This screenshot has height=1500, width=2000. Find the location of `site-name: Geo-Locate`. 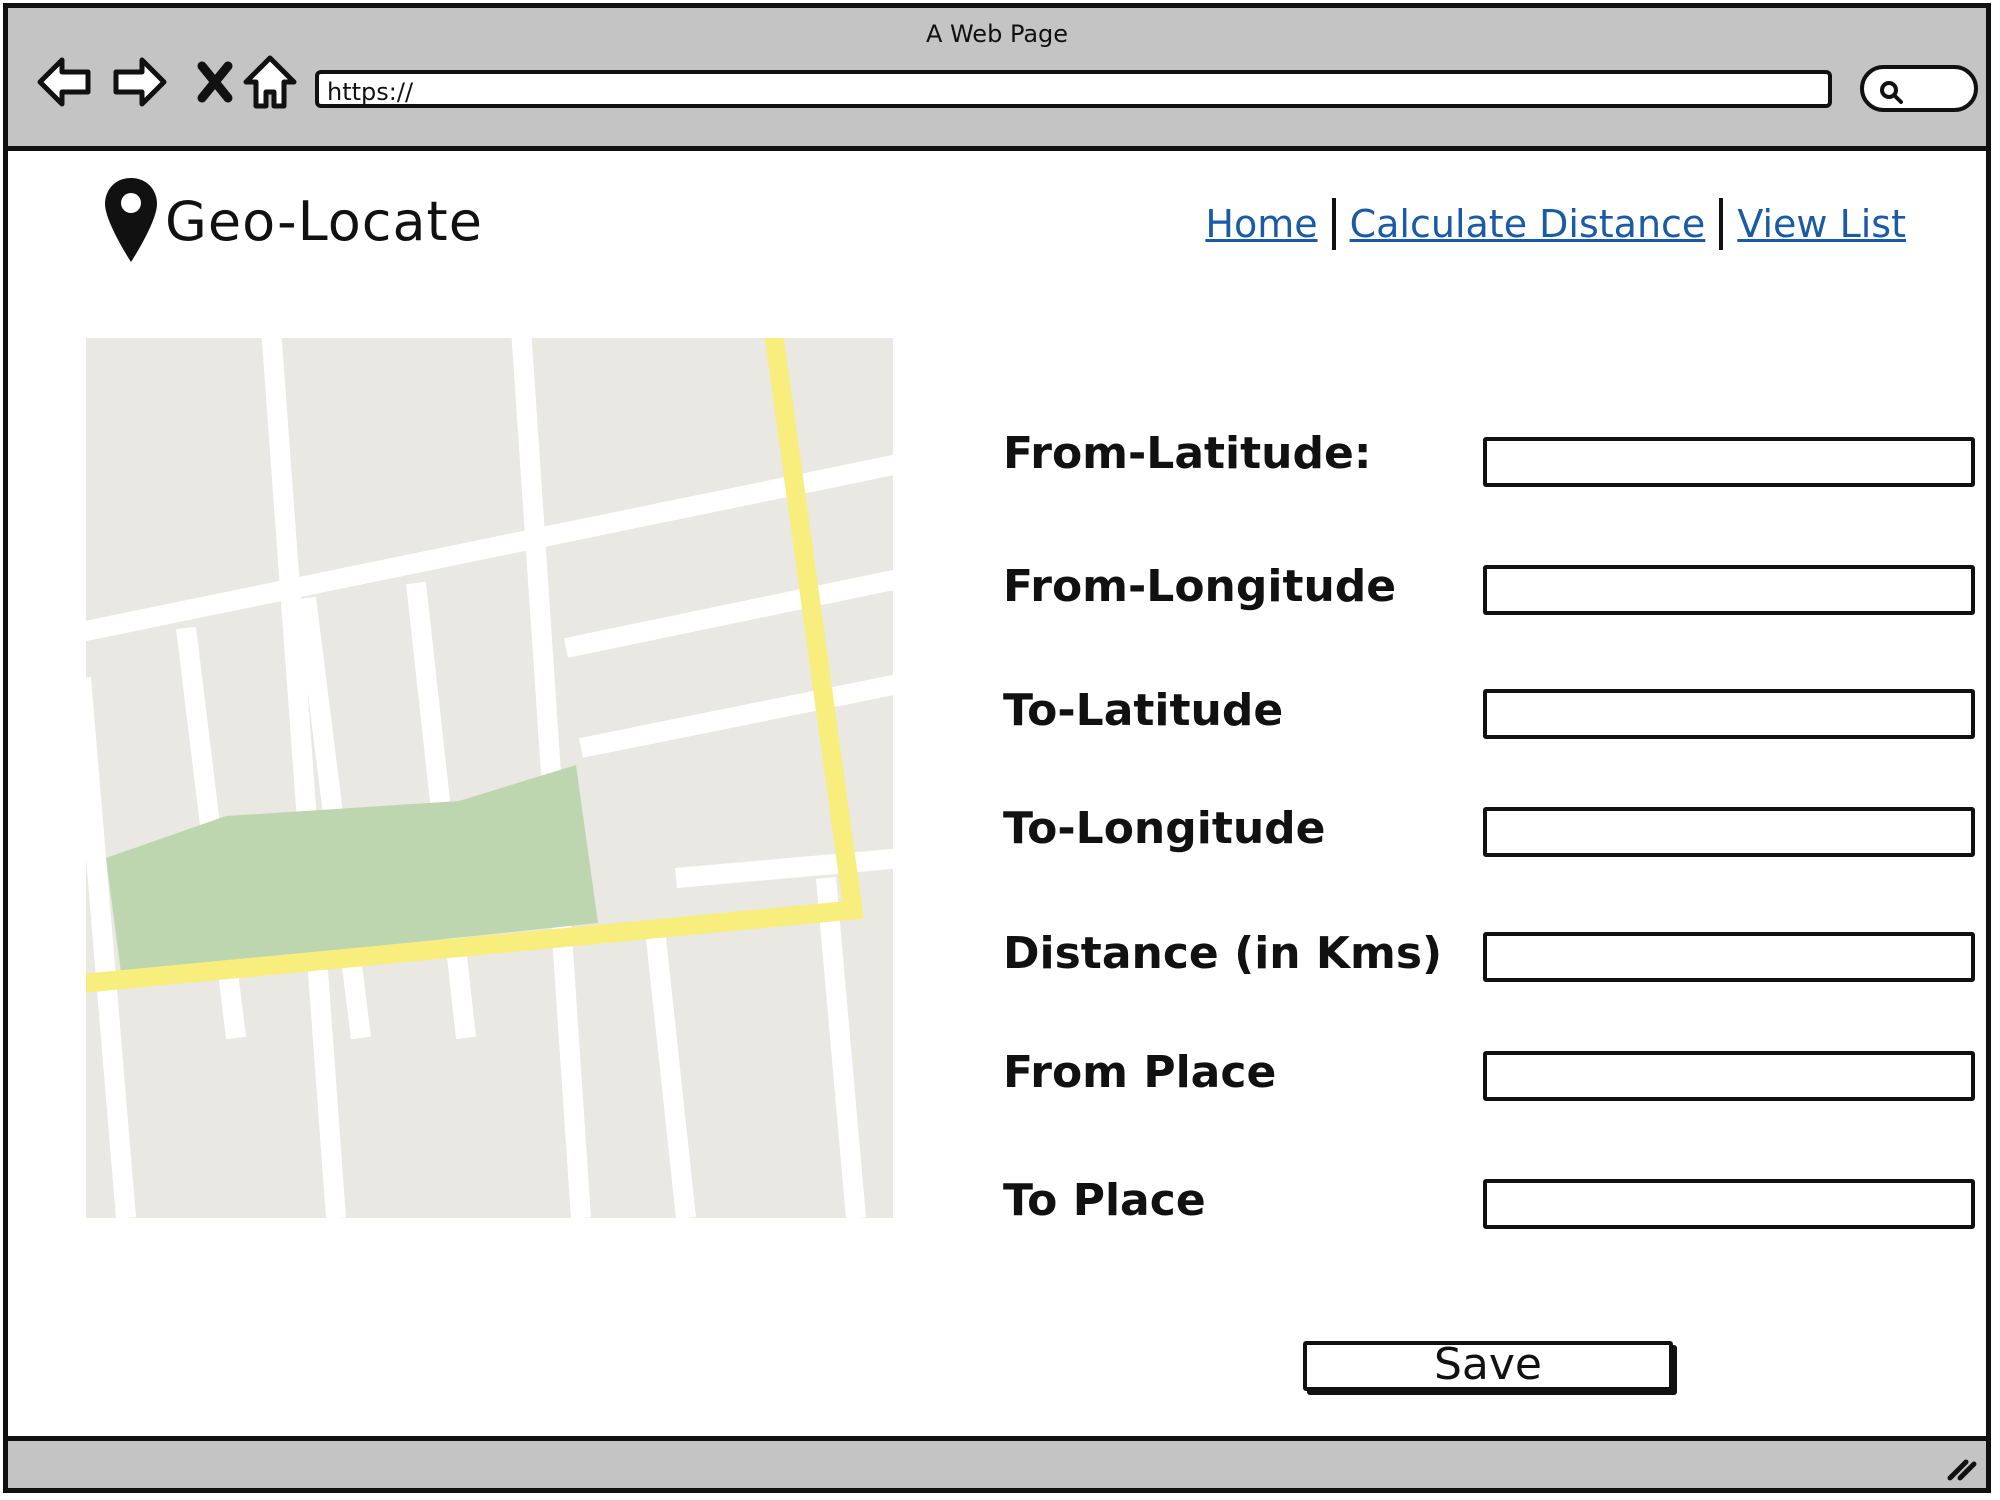

site-name: Geo-Locate is located at coordinates (324, 221).